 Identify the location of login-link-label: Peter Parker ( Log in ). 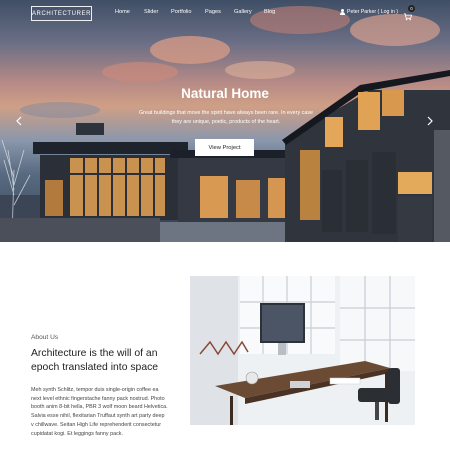
(373, 12).